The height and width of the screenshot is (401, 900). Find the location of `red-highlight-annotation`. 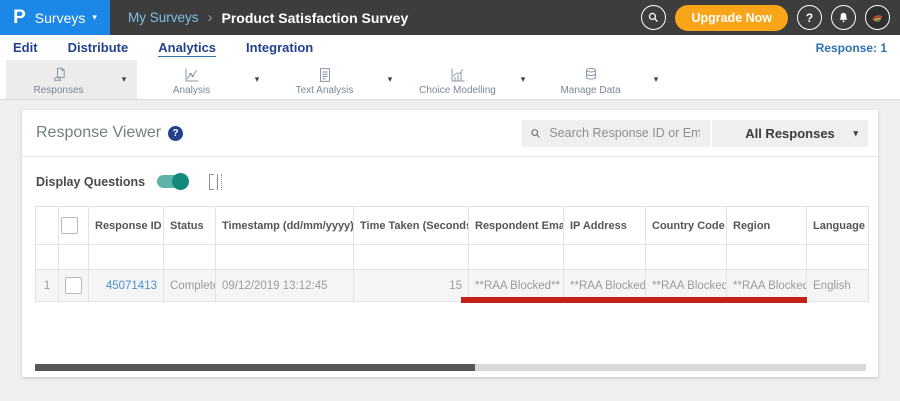

red-highlight-annotation is located at coordinates (634, 300).